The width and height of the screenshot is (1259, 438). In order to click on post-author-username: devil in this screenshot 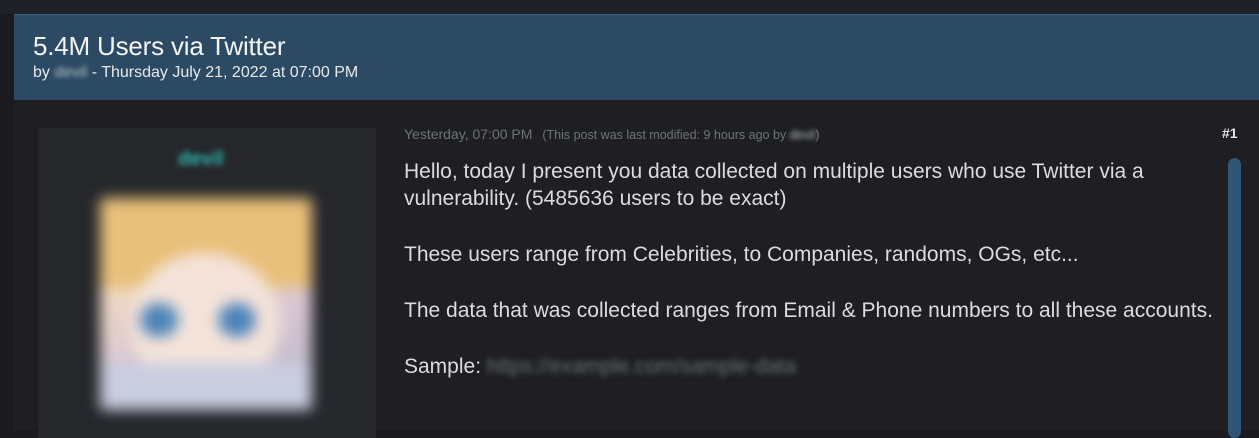, I will do `click(201, 159)`.